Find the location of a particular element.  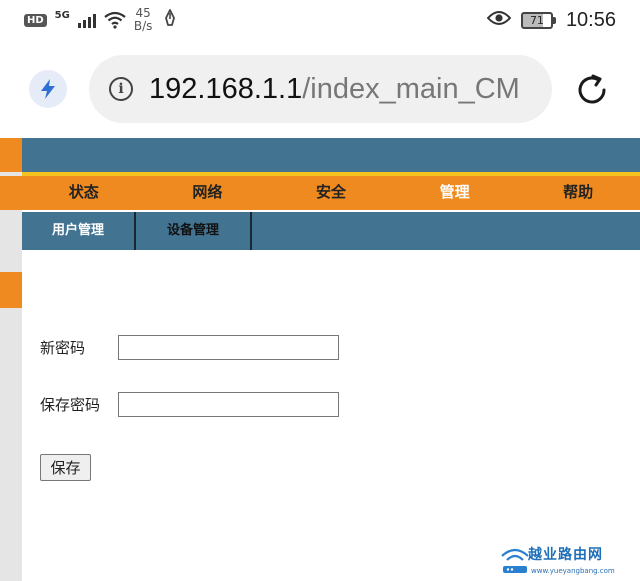

rail-accent-nav is located at coordinates (11, 193).